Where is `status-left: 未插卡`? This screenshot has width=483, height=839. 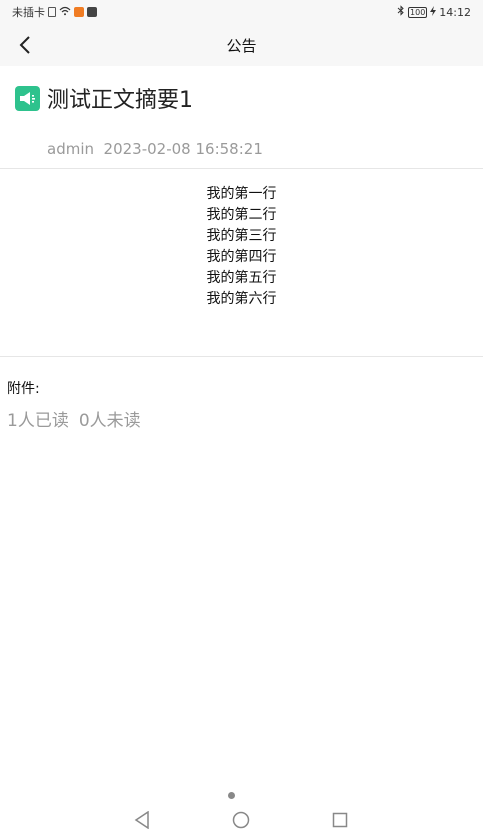
status-left: 未插卡 is located at coordinates (54, 12).